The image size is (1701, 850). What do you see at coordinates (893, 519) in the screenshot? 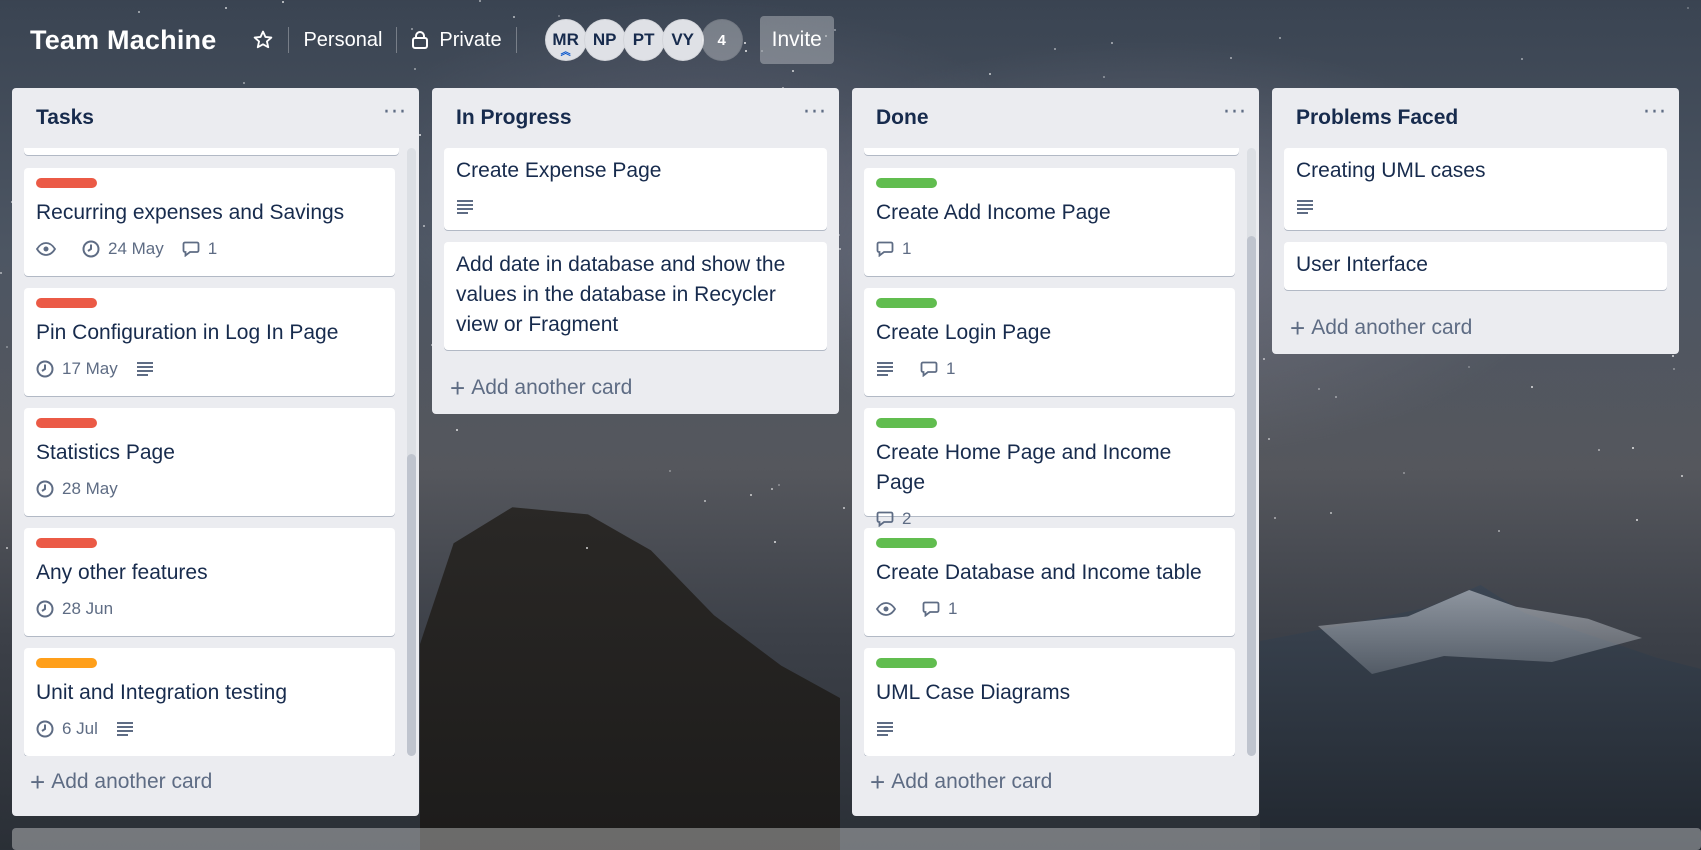
I see `comments-badge: 2` at bounding box center [893, 519].